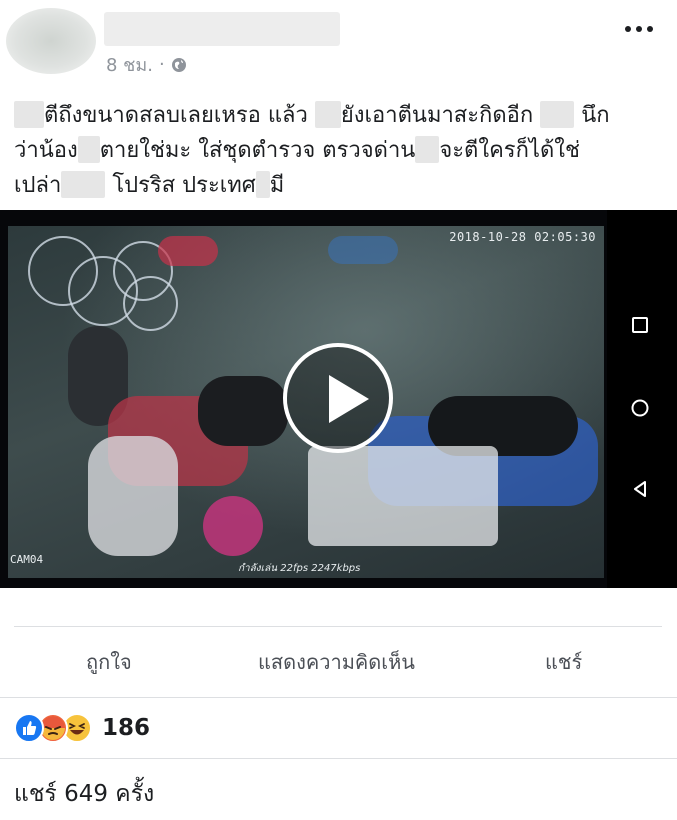 This screenshot has width=677, height=820. I want to click on triangle-back-icon, so click(640, 489).